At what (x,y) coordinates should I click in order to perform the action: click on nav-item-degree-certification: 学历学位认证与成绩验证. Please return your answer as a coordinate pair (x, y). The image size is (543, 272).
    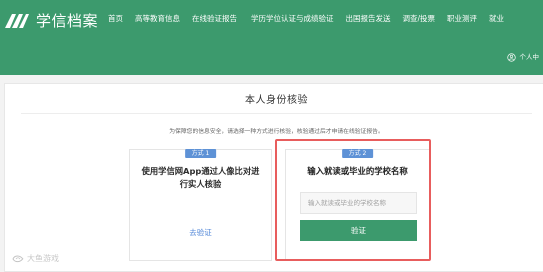
    Looking at the image, I should click on (292, 19).